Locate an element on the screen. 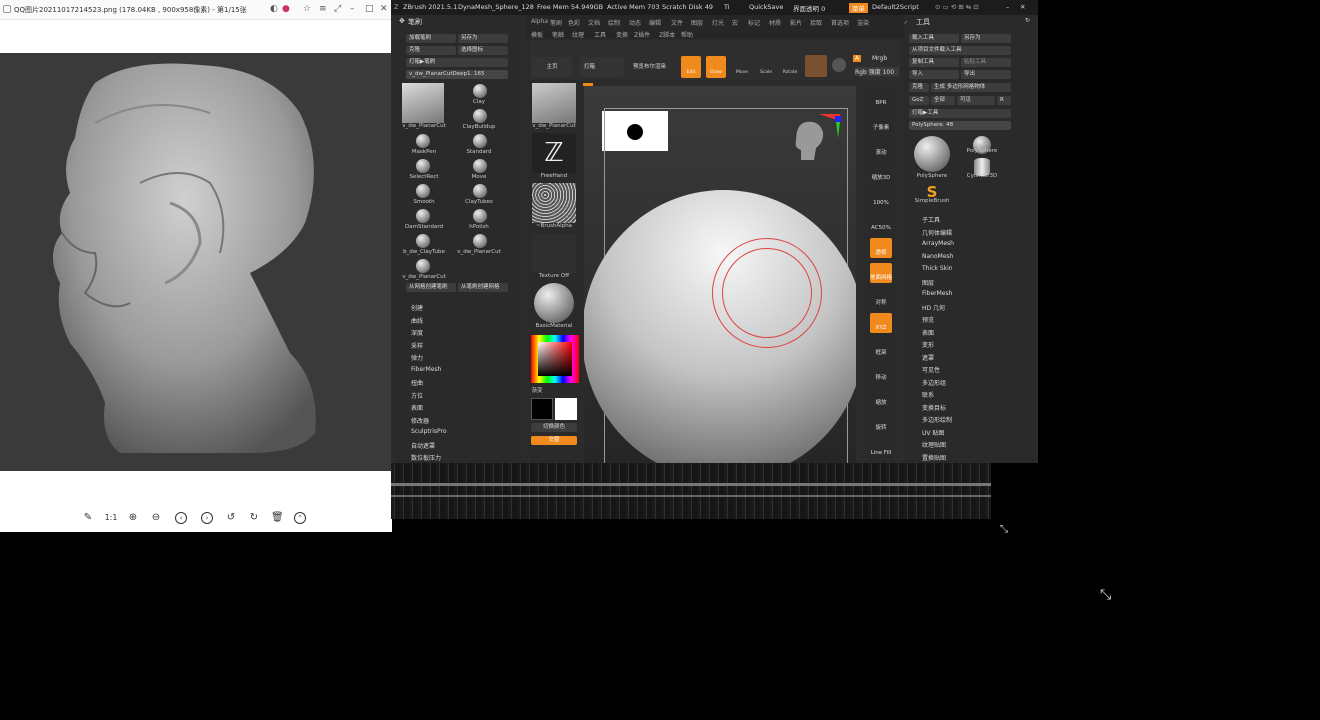 This screenshot has height=720, width=1320. material-thumbnail is located at coordinates (554, 303).